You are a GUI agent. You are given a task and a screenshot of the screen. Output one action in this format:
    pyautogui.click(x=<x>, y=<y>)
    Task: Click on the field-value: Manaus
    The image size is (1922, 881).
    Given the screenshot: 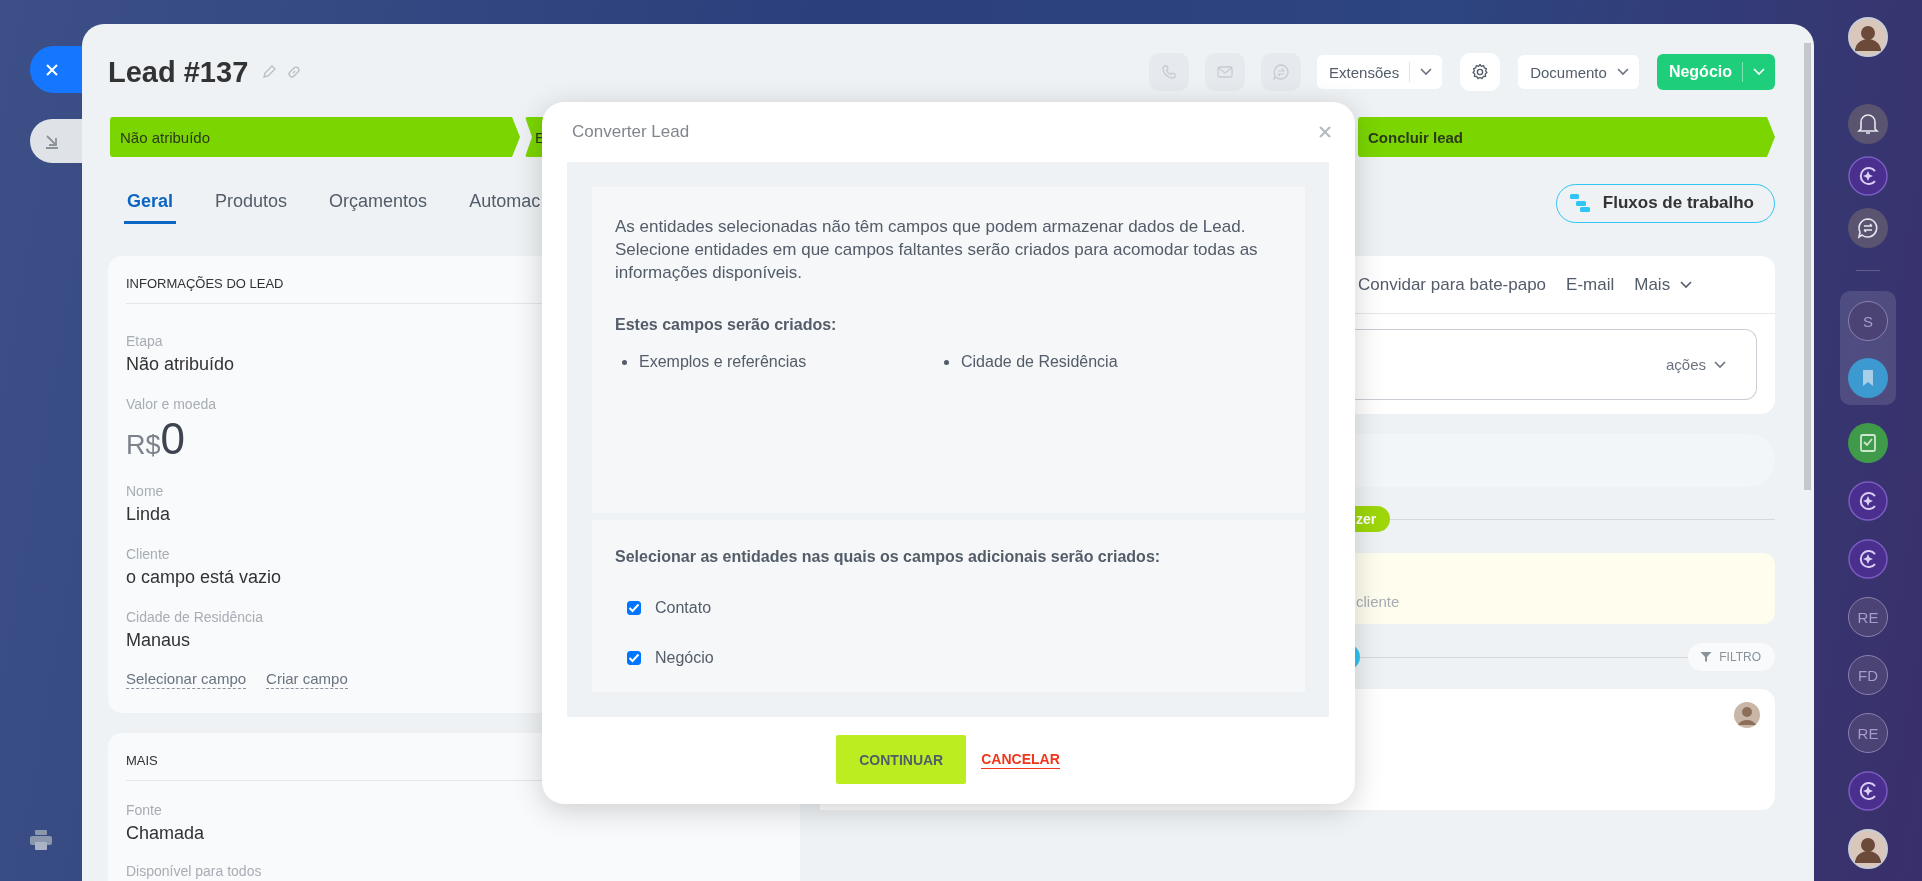 What is the action you would take?
    pyautogui.click(x=158, y=640)
    